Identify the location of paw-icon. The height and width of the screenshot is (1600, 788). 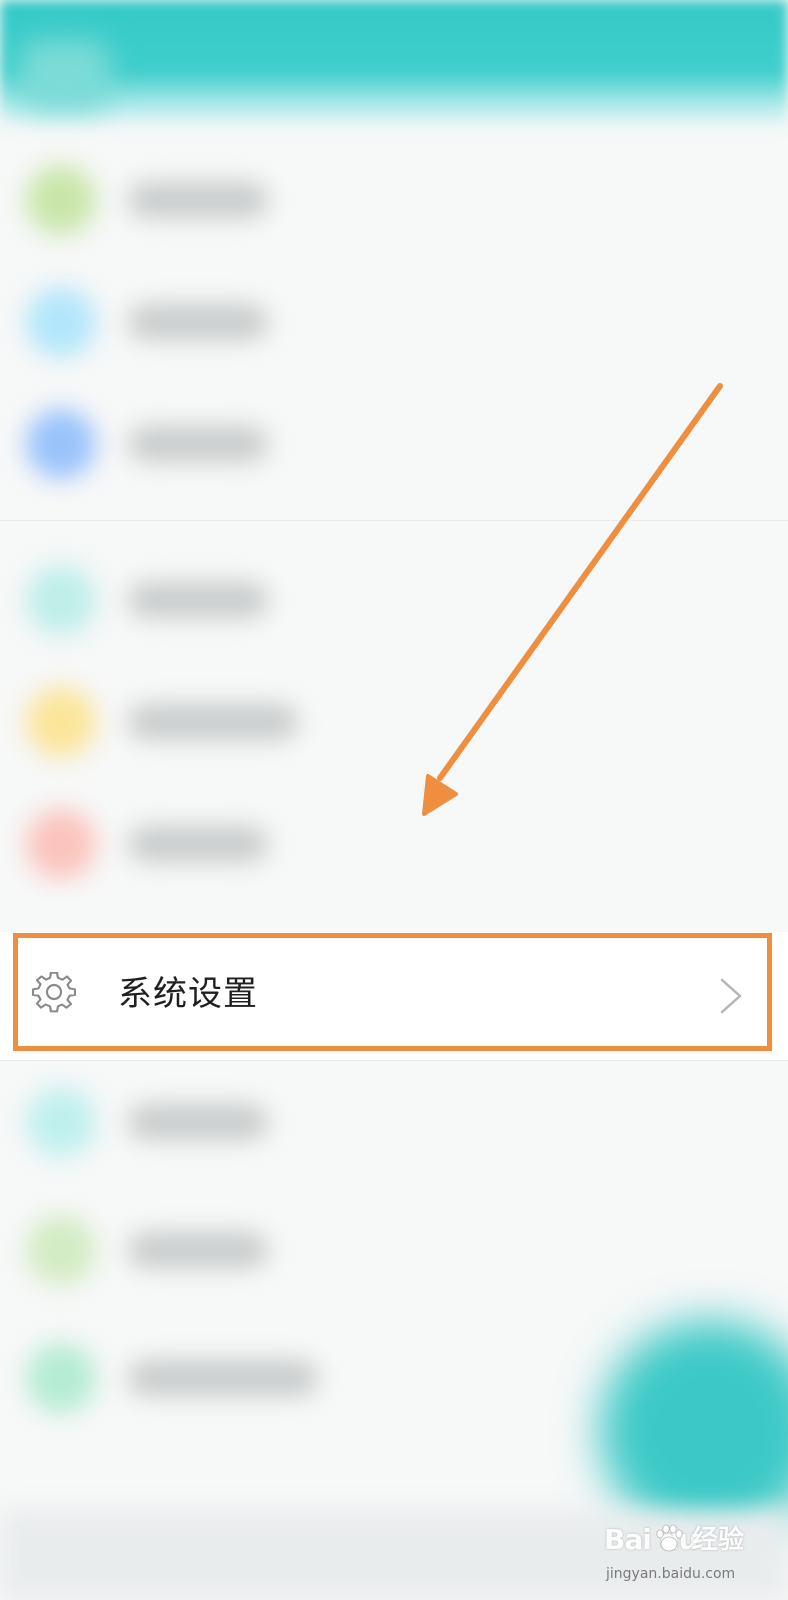
(669, 1538).